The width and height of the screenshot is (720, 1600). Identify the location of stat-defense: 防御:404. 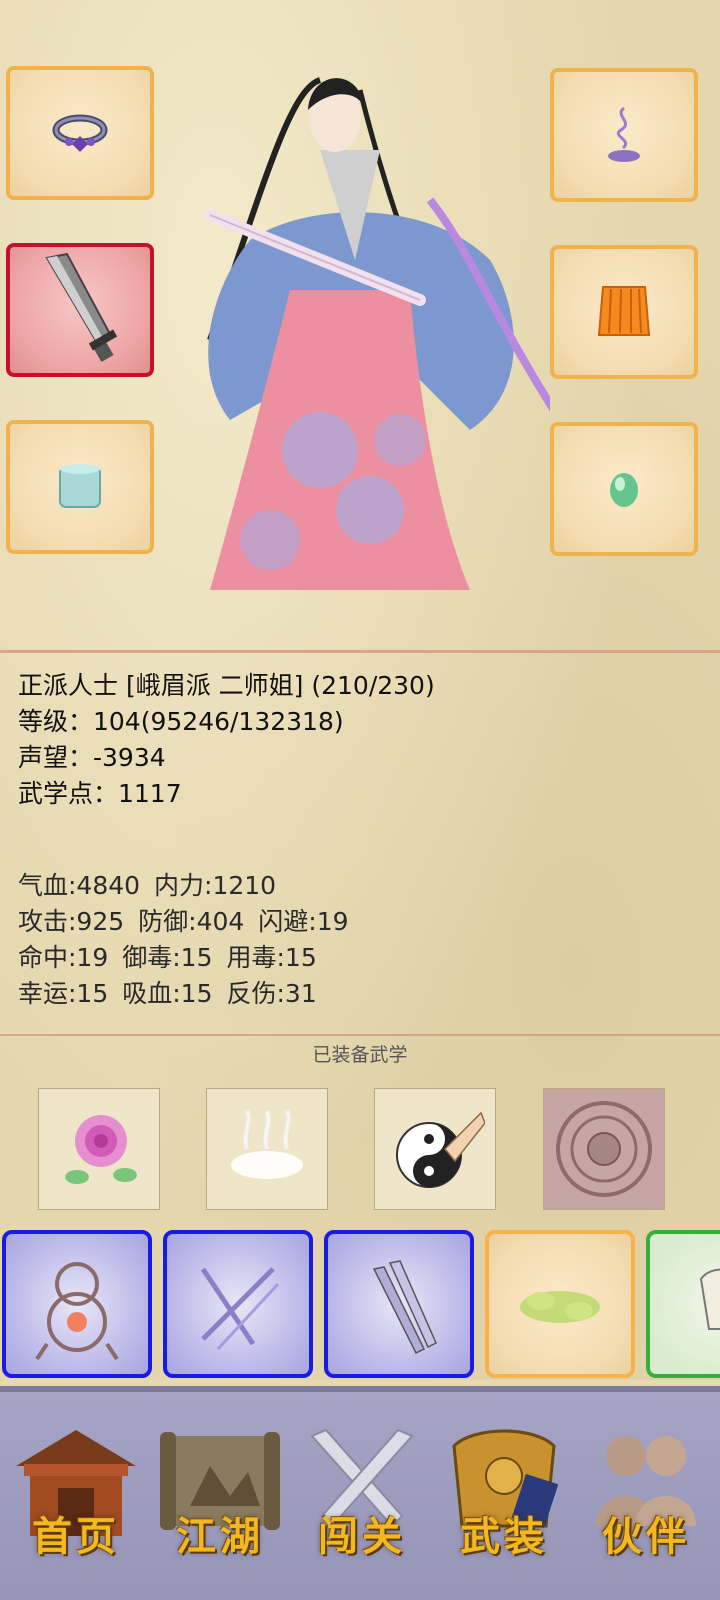
(191, 921).